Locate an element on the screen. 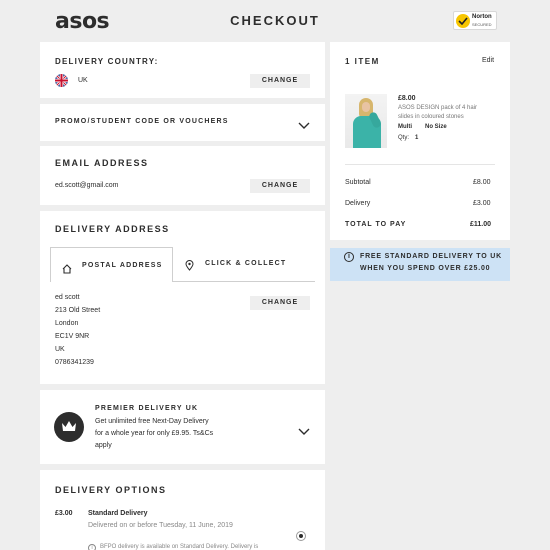 The height and width of the screenshot is (550, 550). promo-panel: PROMO/STUDENT CODE OR VOUCHERS is located at coordinates (182, 122).